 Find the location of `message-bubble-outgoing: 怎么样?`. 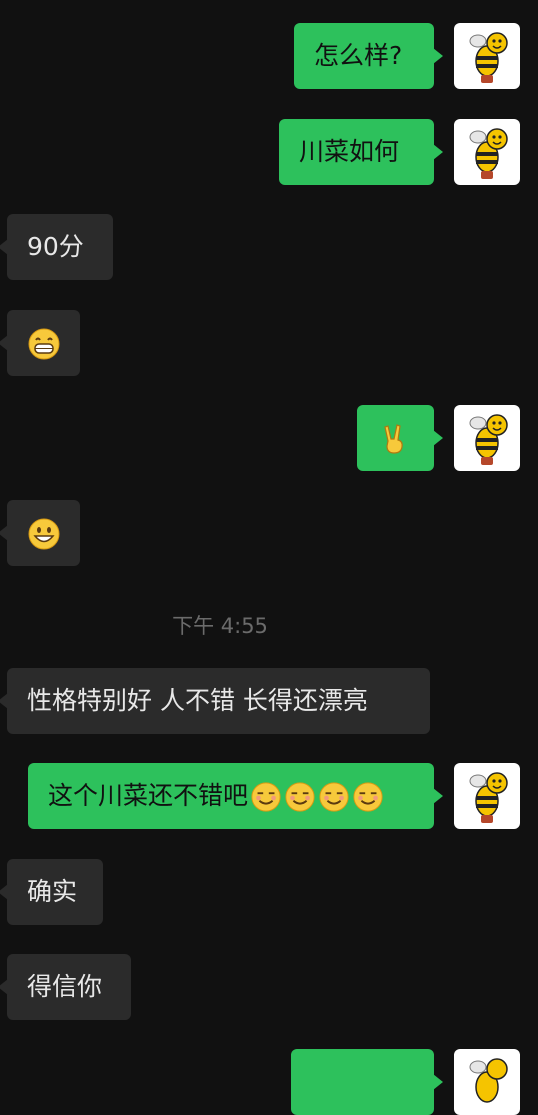

message-bubble-outgoing: 怎么样? is located at coordinates (368, 56).